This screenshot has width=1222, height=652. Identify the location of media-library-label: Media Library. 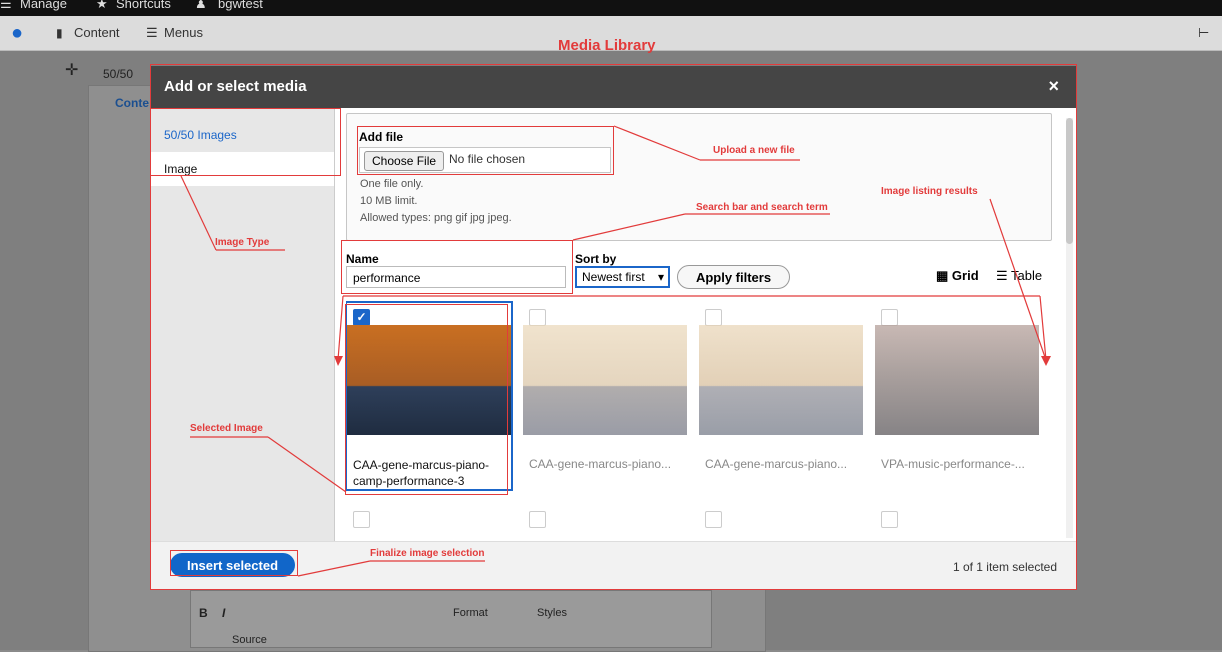
(607, 45).